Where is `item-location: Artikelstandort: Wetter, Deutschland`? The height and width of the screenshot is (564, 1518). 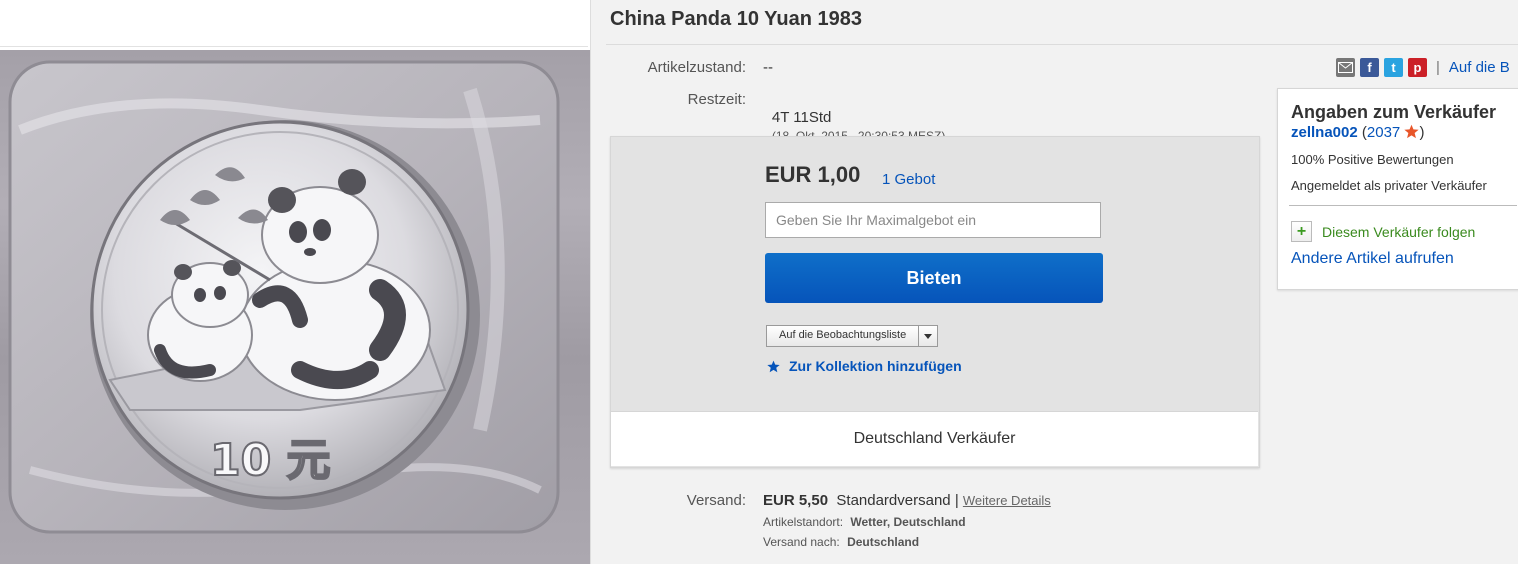
item-location: Artikelstandort: Wetter, Deutschland is located at coordinates (864, 522).